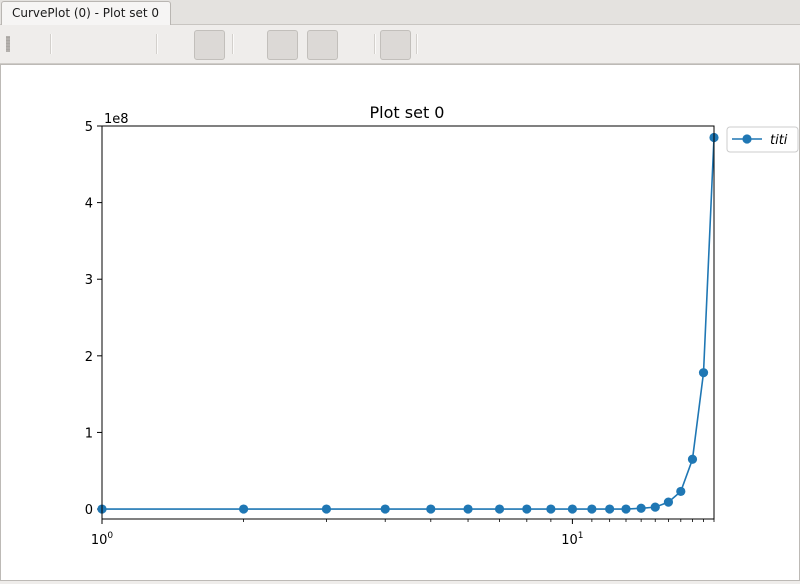 This screenshot has width=800, height=584. Describe the element at coordinates (89, 433) in the screenshot. I see `y-tick-label: 1` at that location.